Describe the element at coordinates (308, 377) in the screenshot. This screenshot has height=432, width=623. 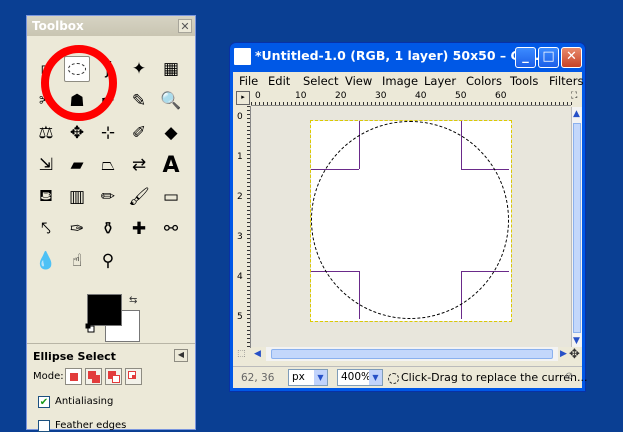
I see `unit-select: px ▼` at that location.